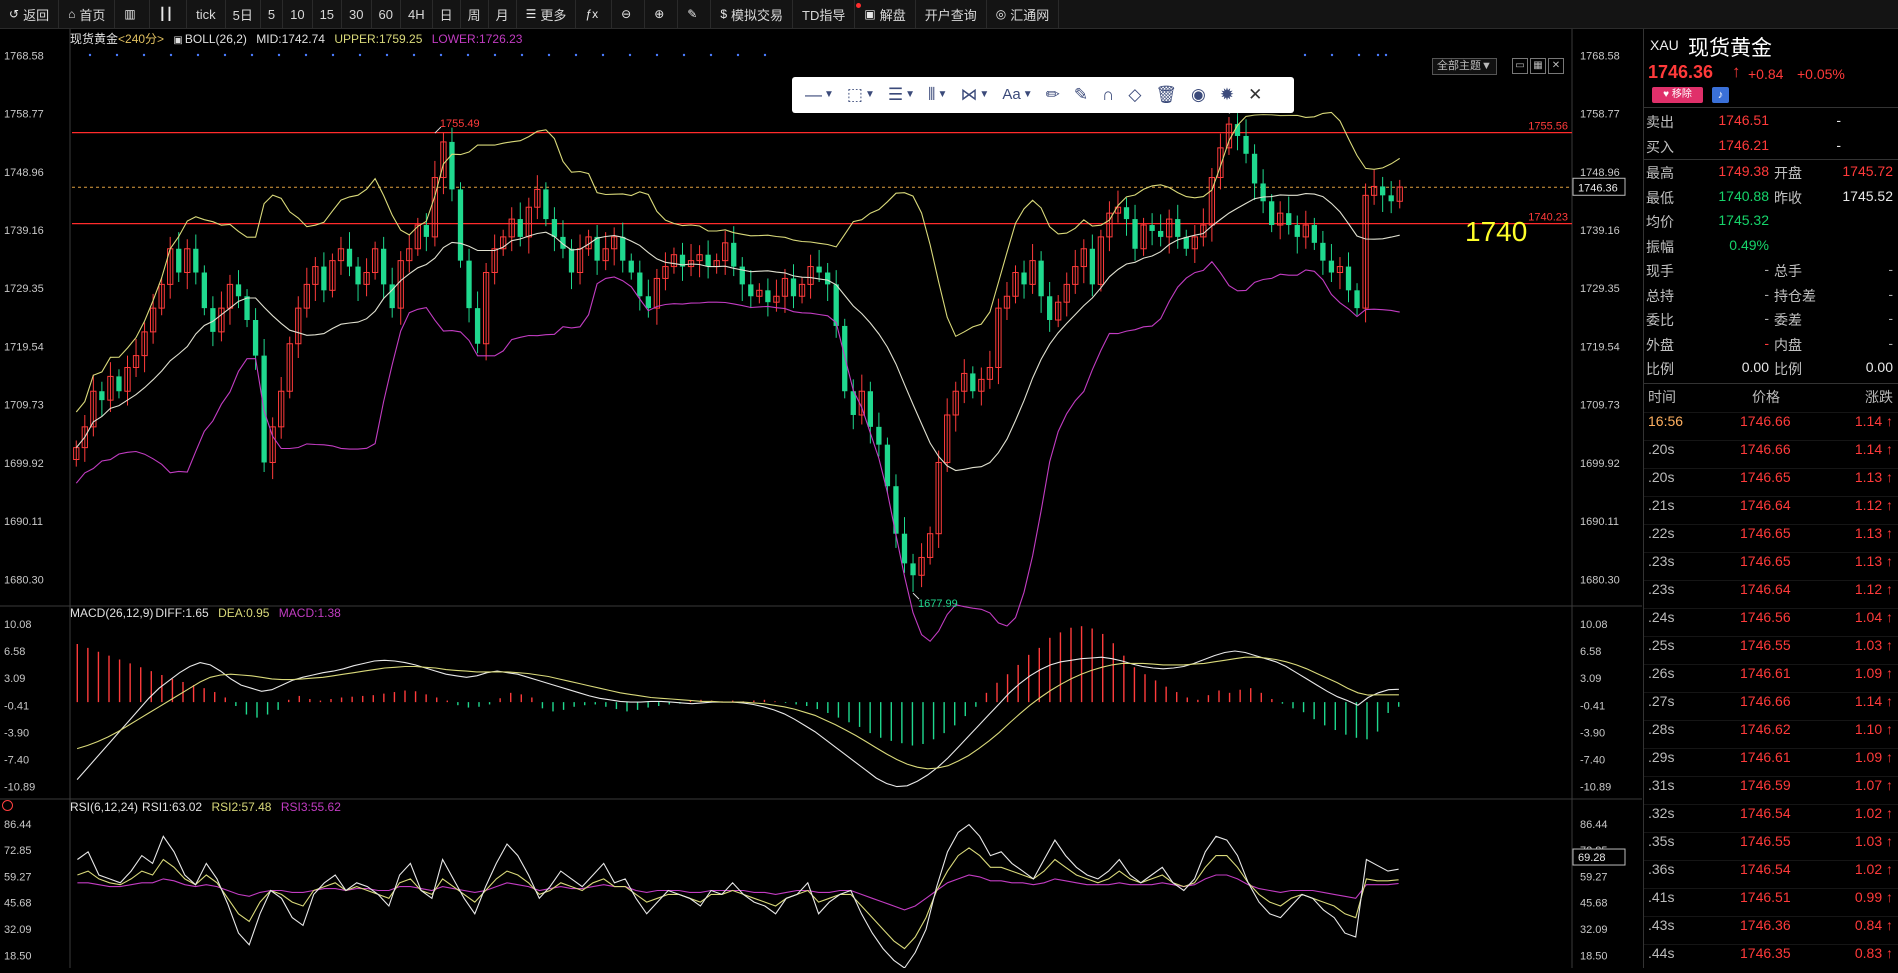 The image size is (1898, 973). I want to click on tick-row: .44s 1746.35 0.83 ↑, so click(1771, 958).